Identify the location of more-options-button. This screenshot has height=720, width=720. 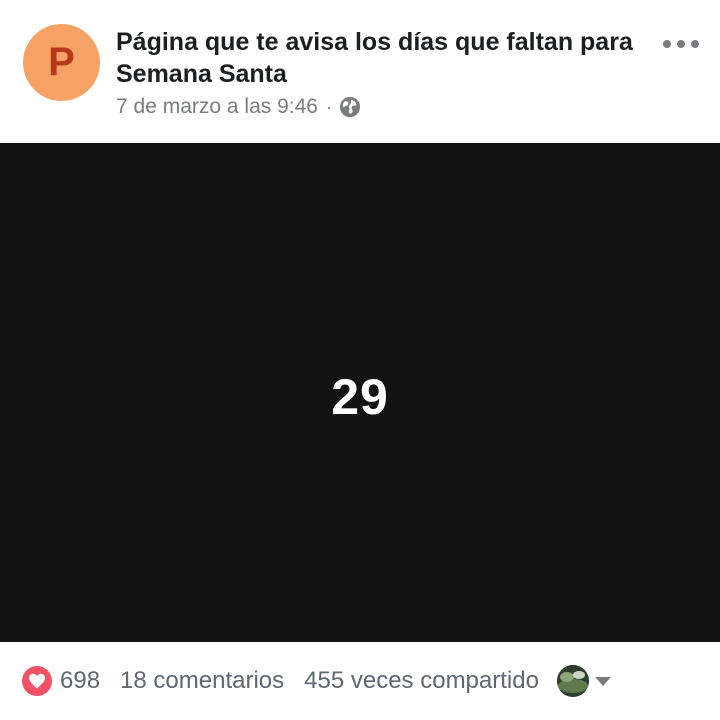
(681, 44).